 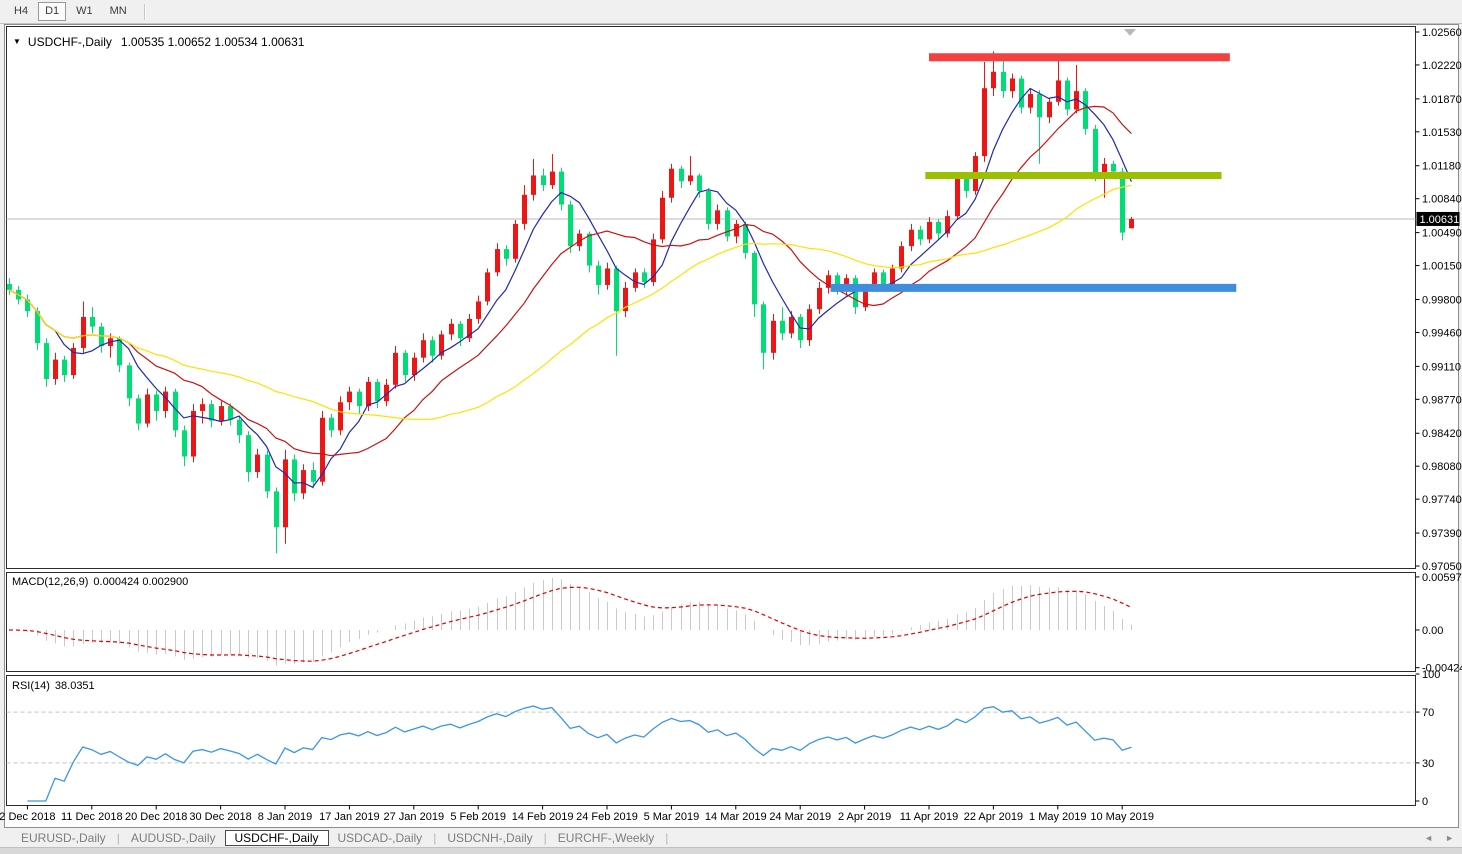 What do you see at coordinates (711, 740) in the screenshot?
I see `rsi-pane` at bounding box center [711, 740].